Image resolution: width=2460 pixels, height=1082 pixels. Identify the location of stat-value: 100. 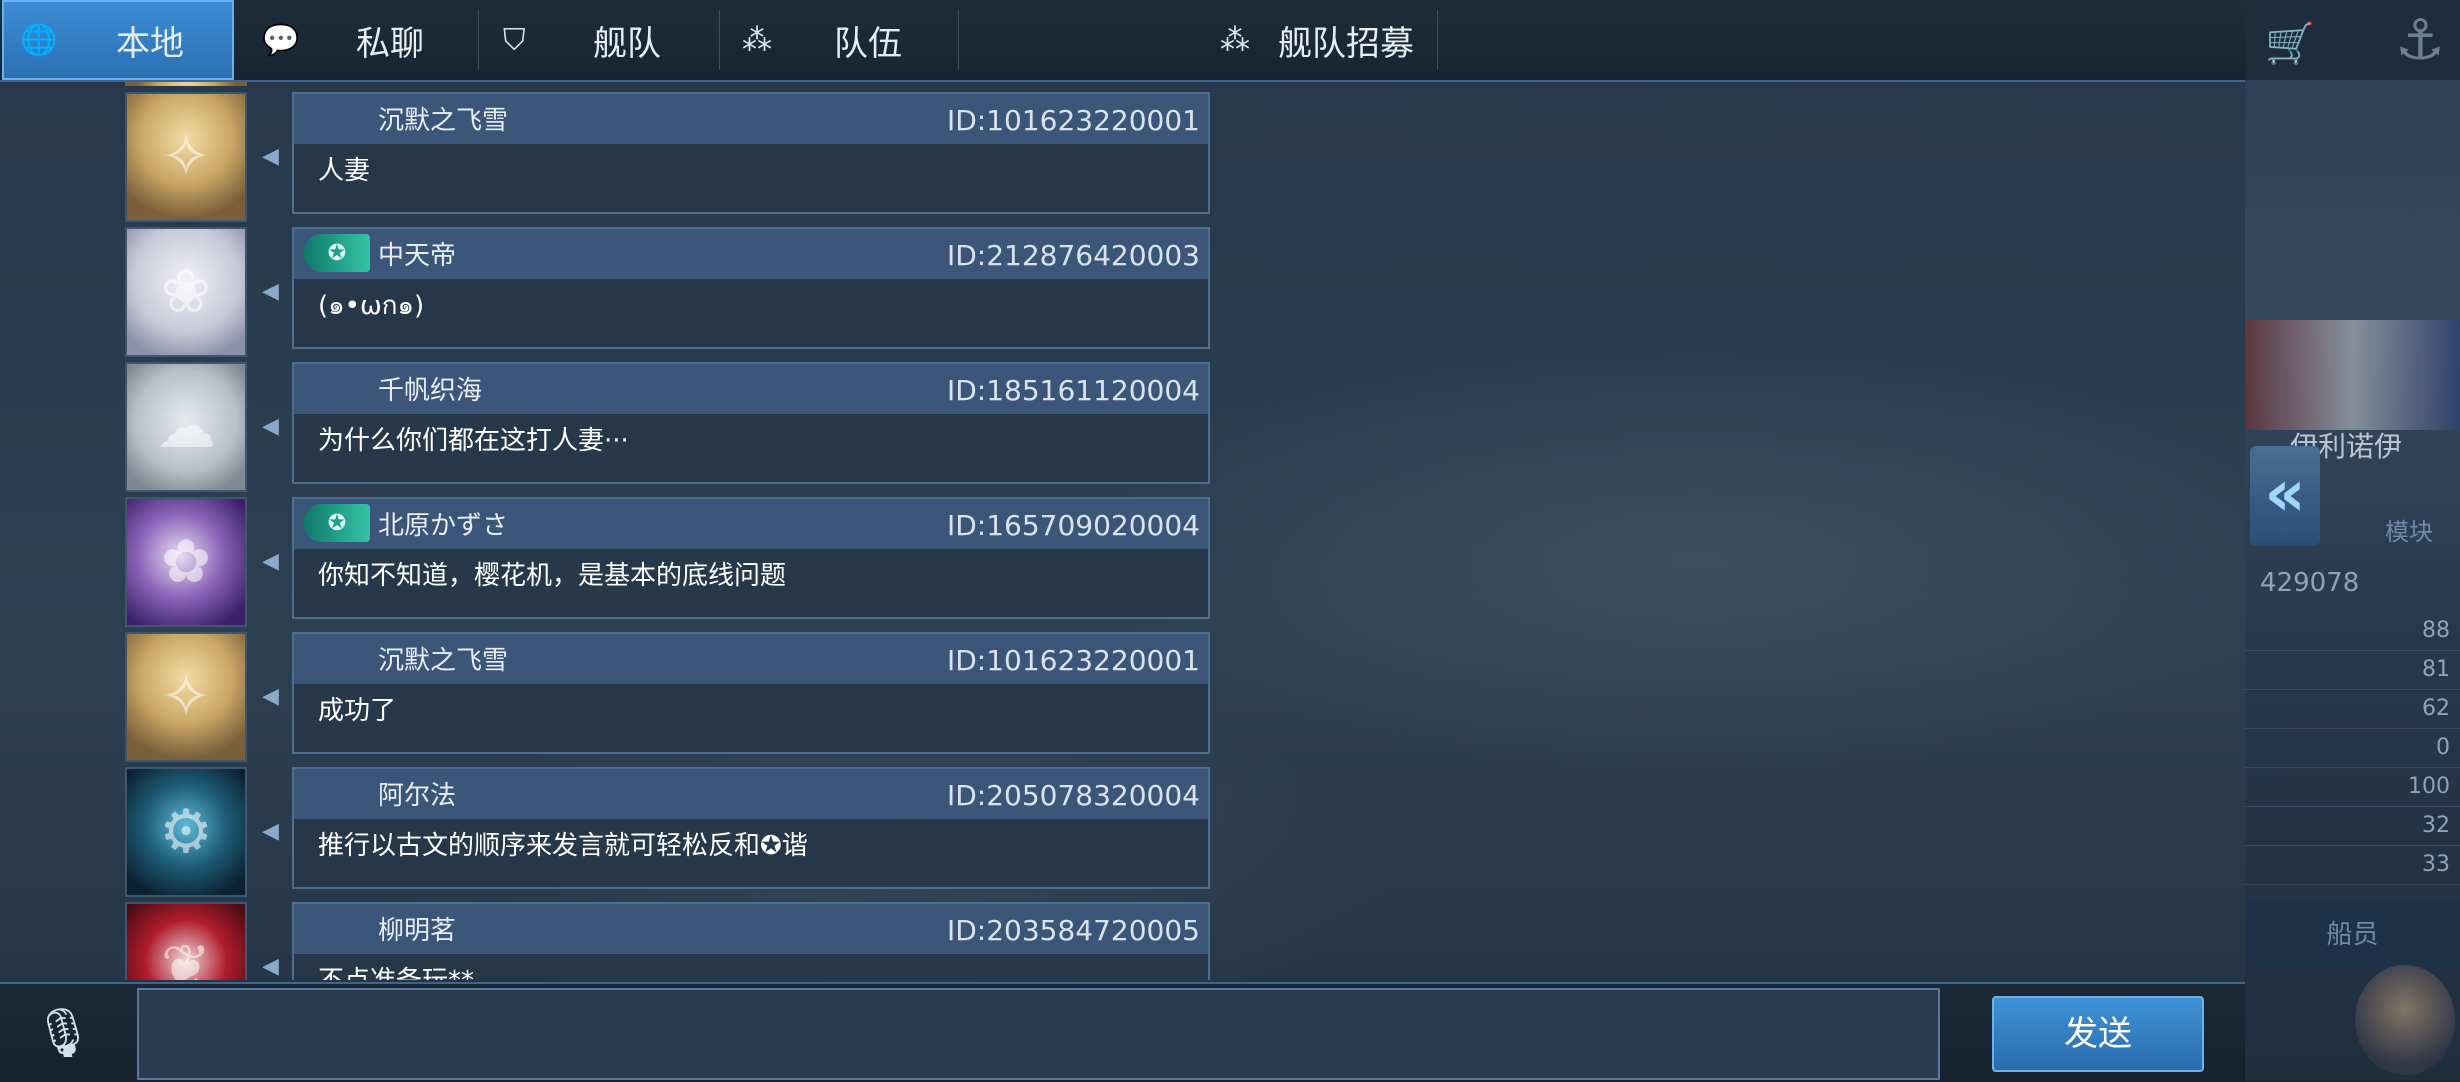
(2429, 786).